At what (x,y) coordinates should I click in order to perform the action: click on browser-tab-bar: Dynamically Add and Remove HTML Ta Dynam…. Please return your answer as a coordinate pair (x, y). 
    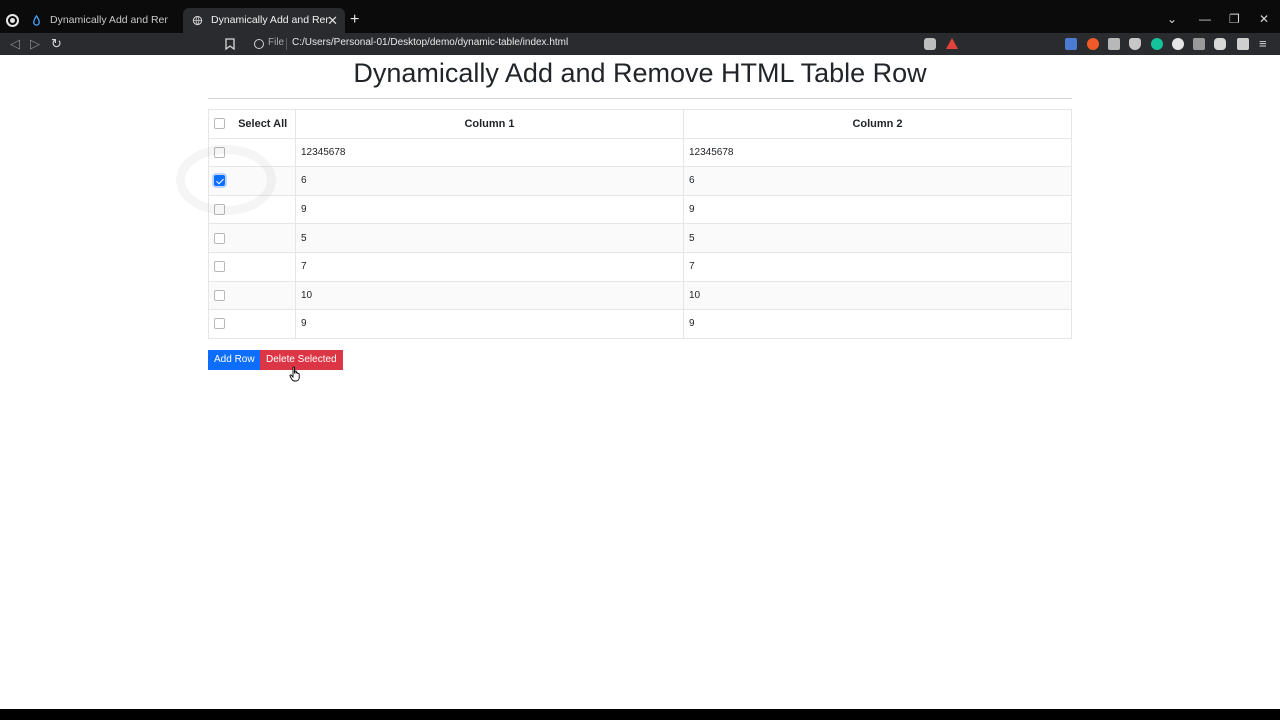
    Looking at the image, I should click on (640, 16).